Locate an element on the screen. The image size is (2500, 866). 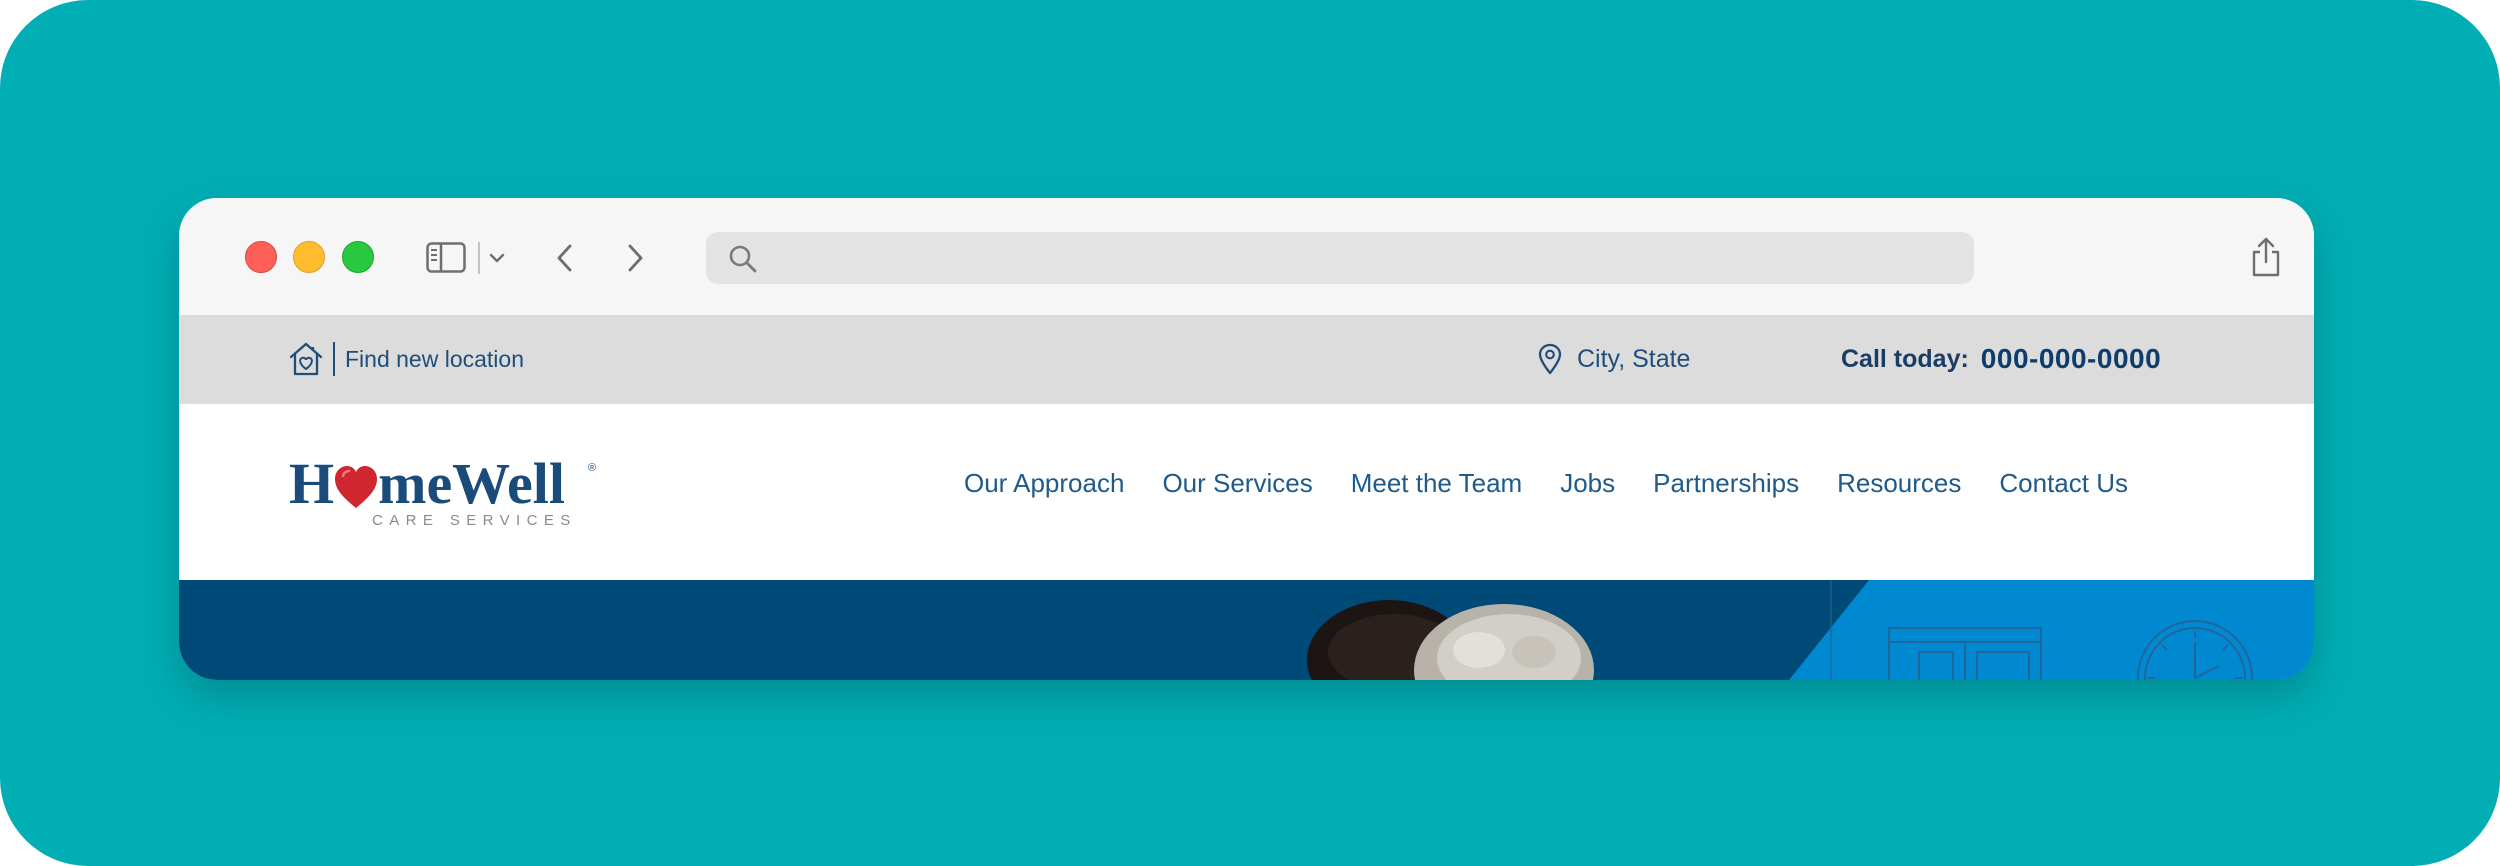
nav-contact-us: Contact Us is located at coordinates (2063, 483).